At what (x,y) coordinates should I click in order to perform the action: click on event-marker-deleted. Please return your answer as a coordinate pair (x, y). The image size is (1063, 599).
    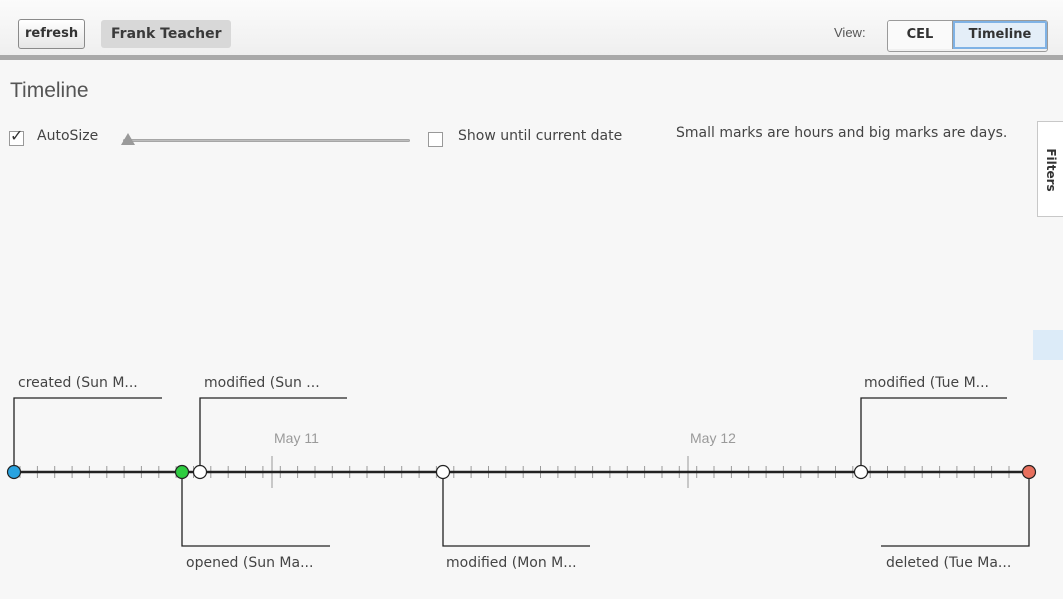
    Looking at the image, I should click on (1029, 472).